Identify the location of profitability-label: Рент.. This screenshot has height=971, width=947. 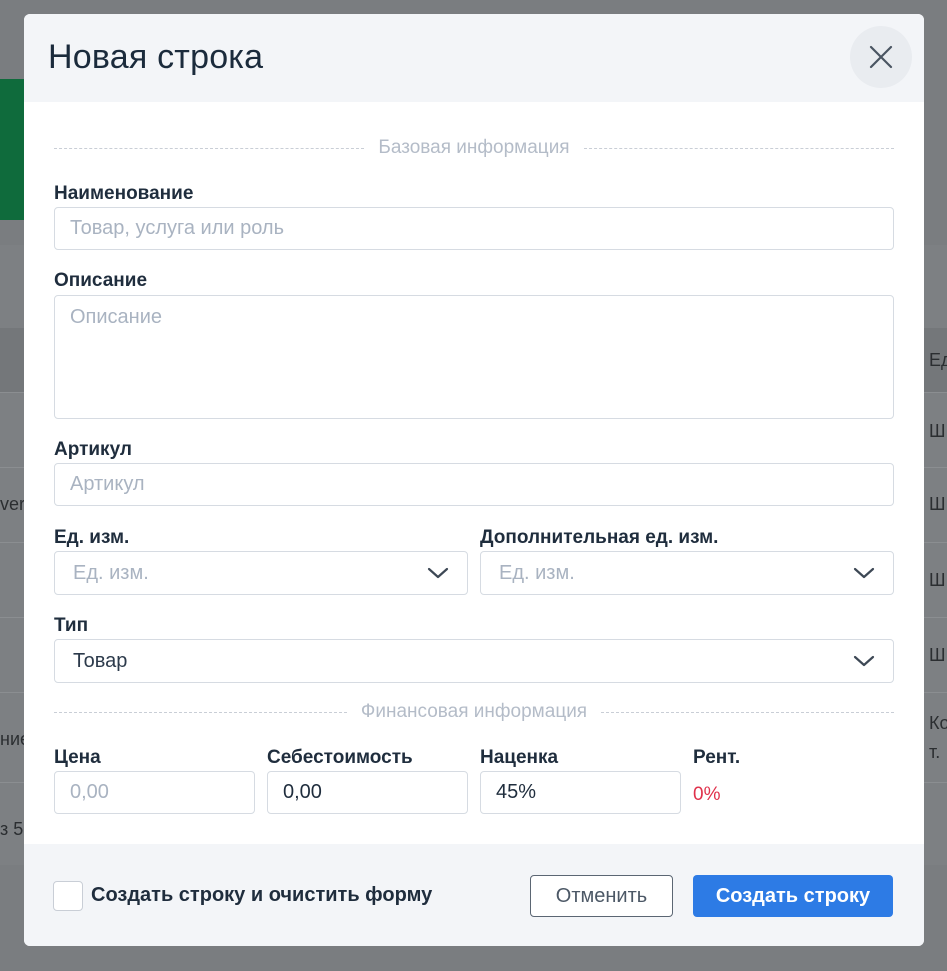
(717, 757).